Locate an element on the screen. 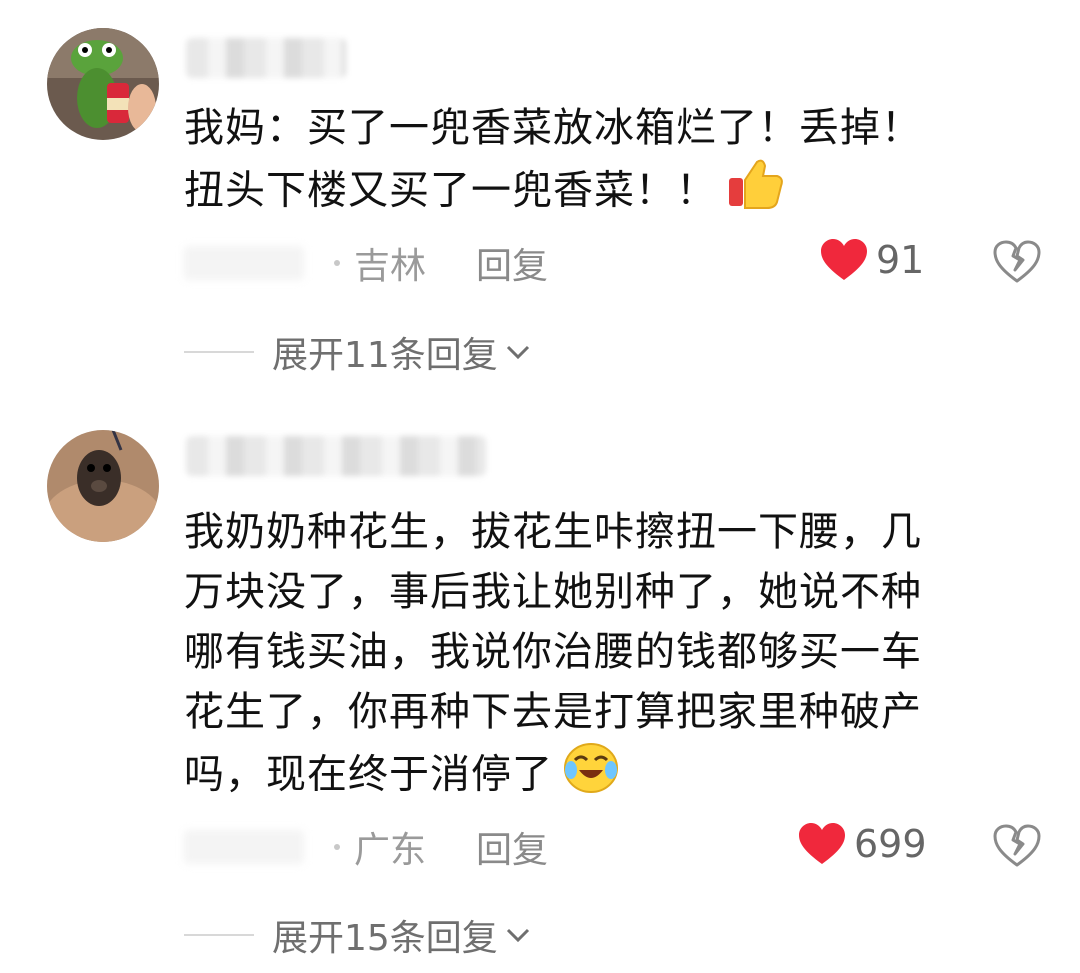  like-button: 699 is located at coordinates (862, 844).